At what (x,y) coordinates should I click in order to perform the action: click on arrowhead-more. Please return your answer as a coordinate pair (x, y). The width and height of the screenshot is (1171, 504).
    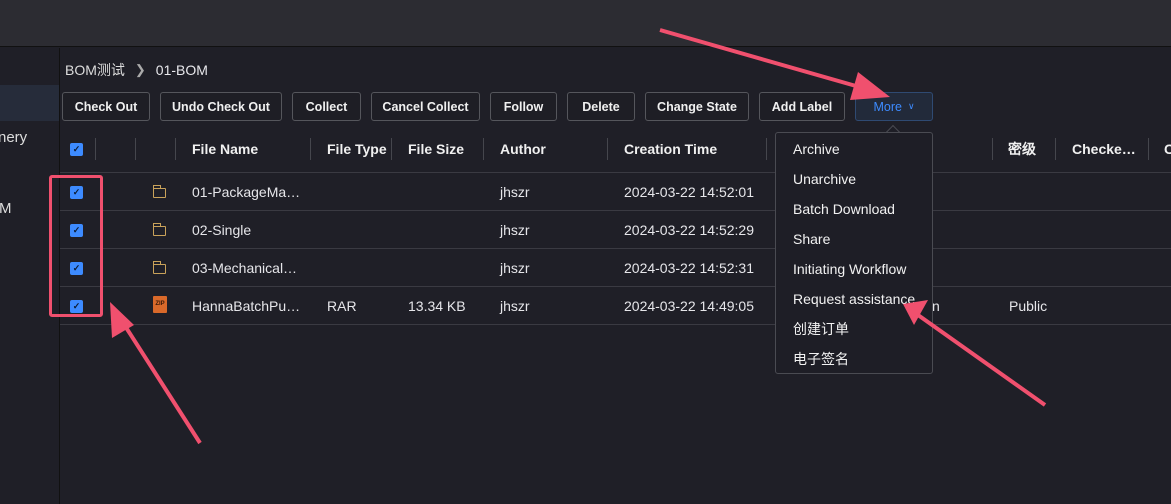
    Looking at the image, I should click on (870, 86).